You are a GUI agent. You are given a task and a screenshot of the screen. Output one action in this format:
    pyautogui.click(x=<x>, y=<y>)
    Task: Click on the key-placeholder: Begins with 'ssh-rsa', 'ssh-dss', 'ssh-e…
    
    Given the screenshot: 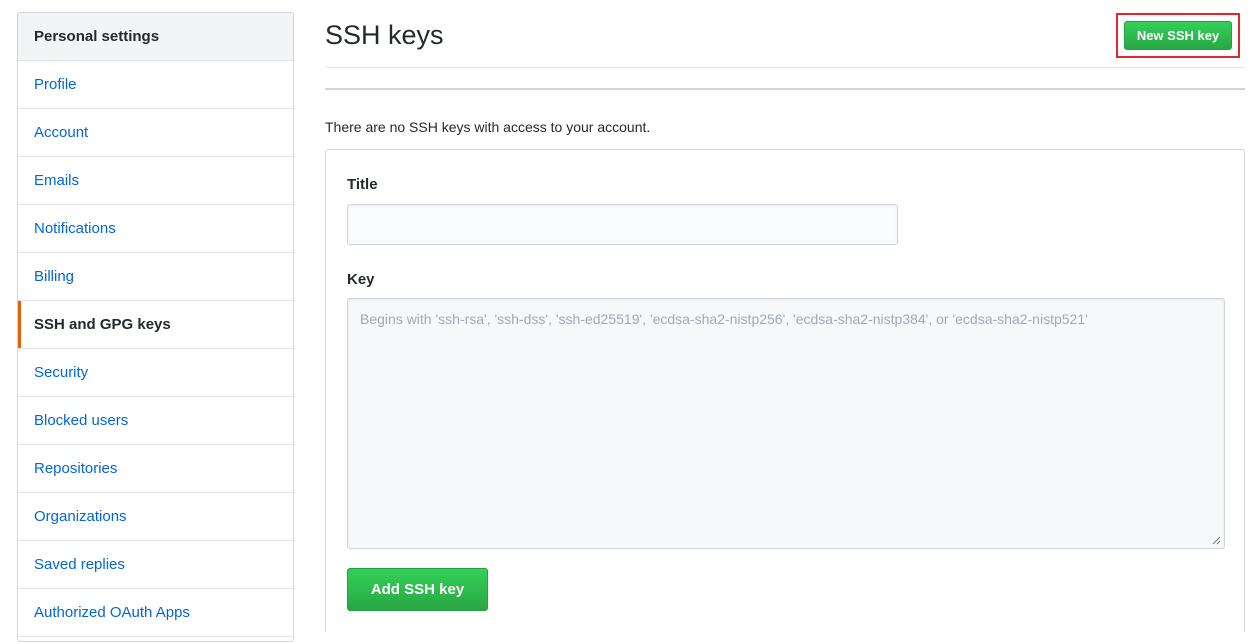 What is the action you would take?
    pyautogui.click(x=724, y=319)
    